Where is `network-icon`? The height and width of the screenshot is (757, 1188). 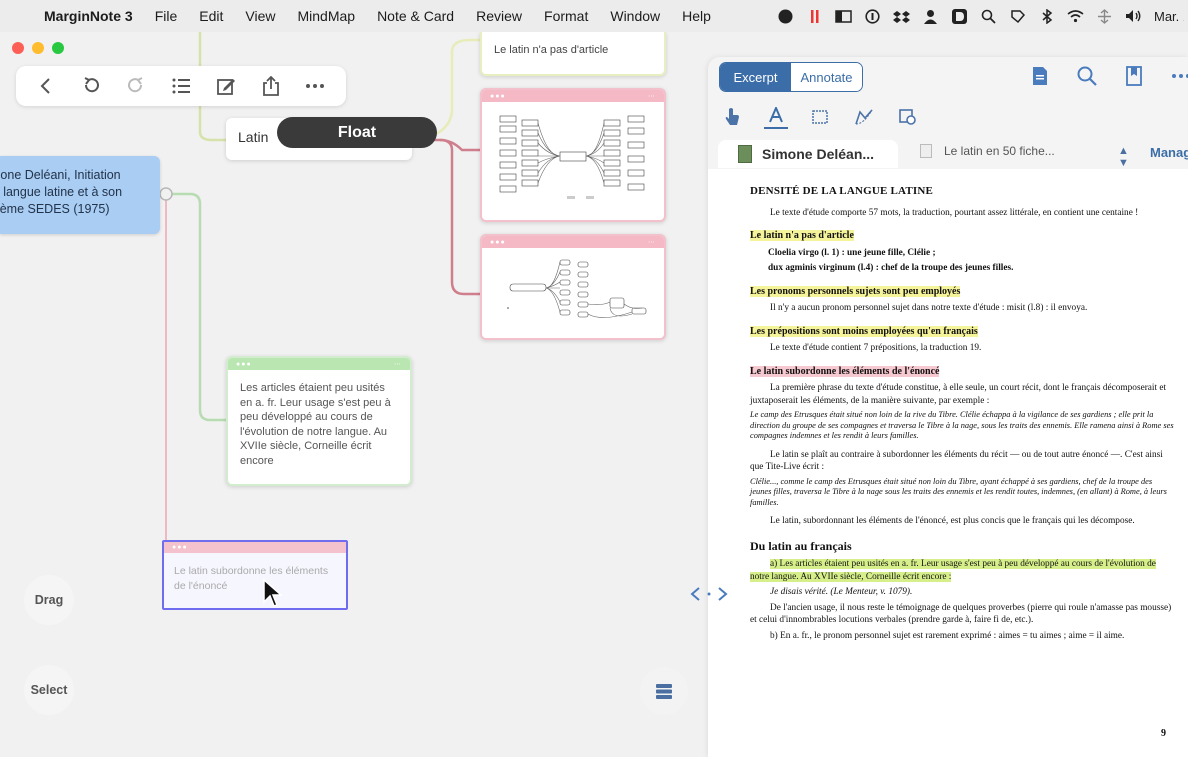 network-icon is located at coordinates (1104, 16).